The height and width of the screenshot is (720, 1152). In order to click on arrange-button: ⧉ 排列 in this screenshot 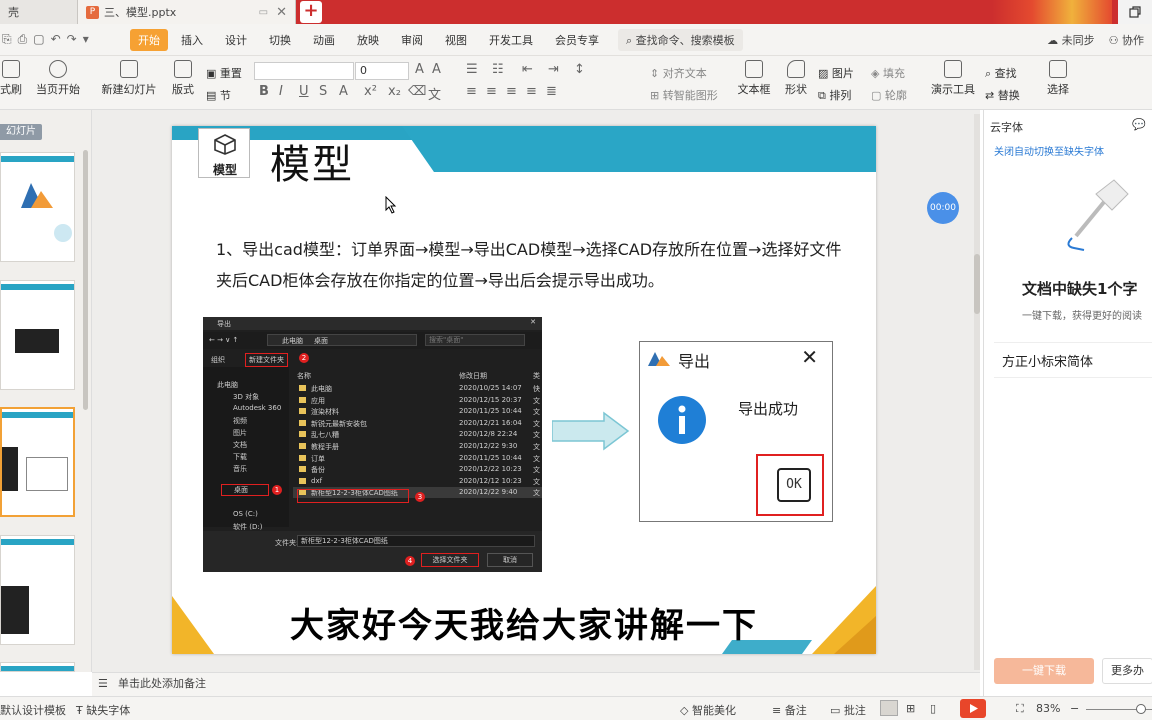, I will do `click(834, 95)`.